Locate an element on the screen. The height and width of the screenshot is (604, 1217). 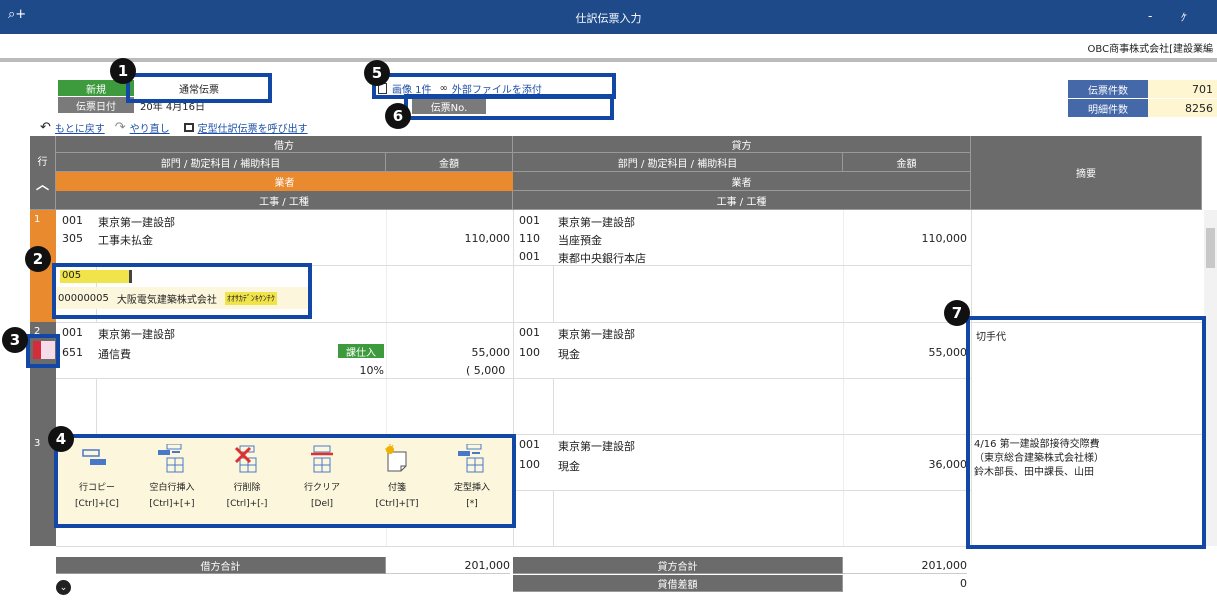
undo-icon: ↶ is located at coordinates (45, 127).